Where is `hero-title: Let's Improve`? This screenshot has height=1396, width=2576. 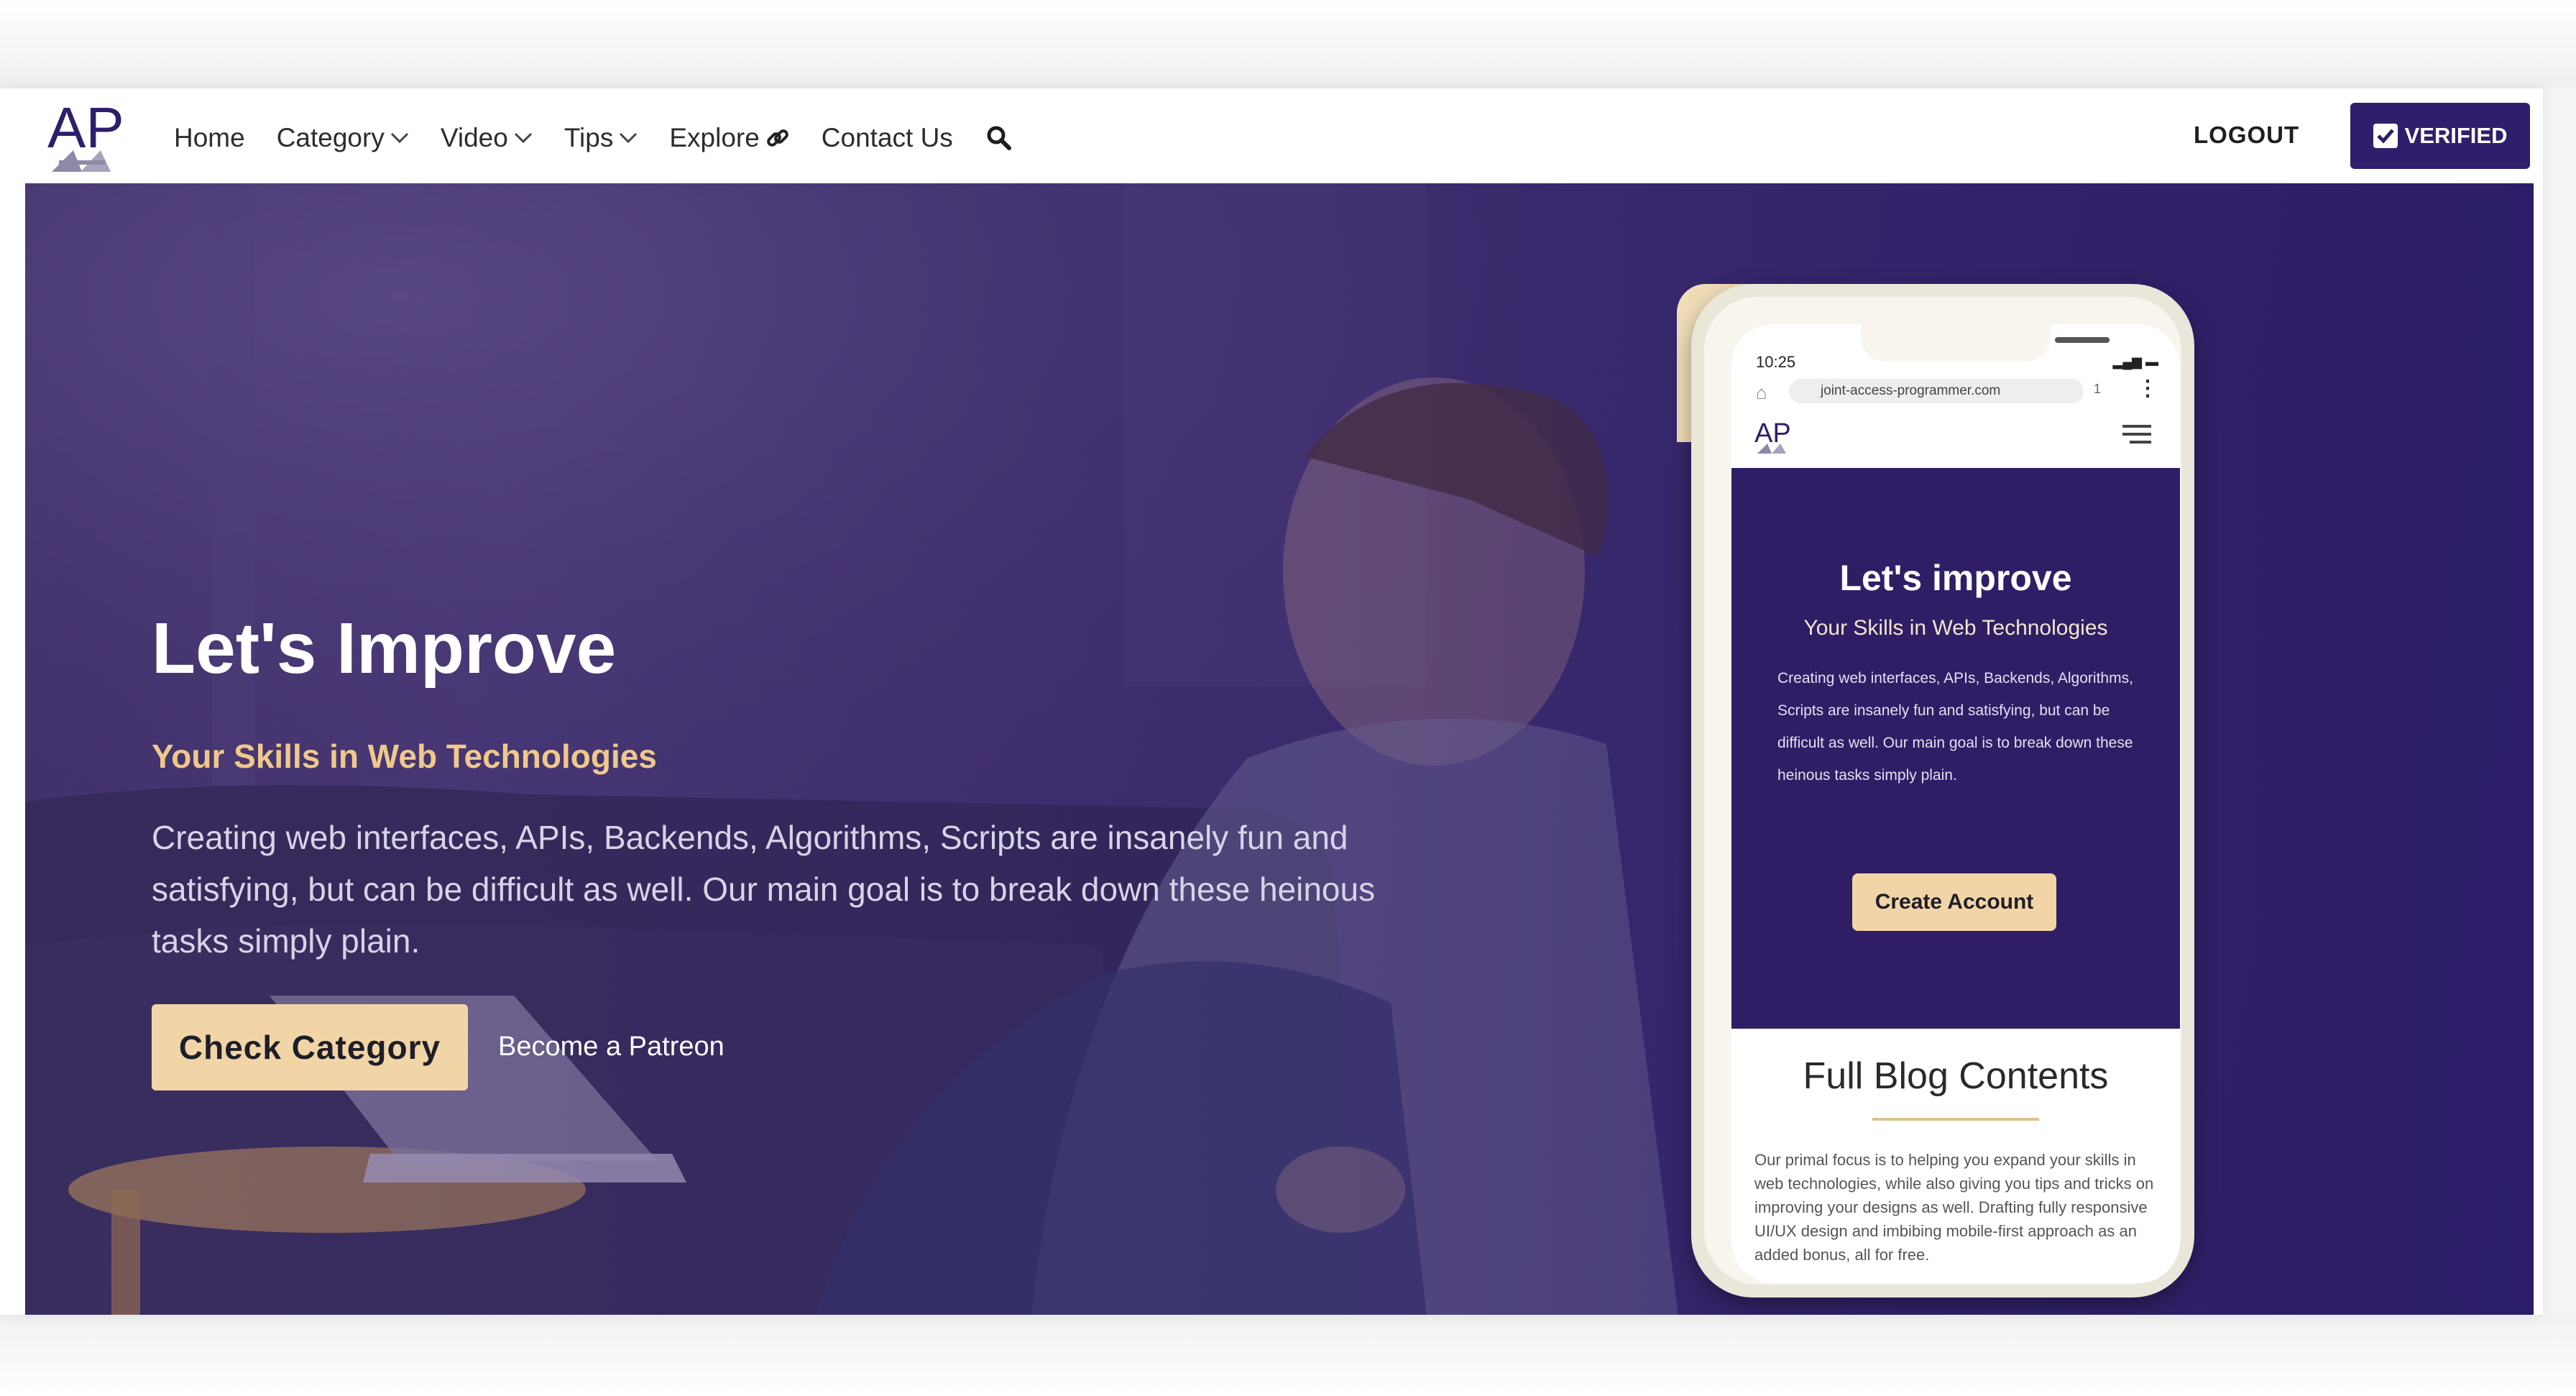 hero-title: Let's Improve is located at coordinates (384, 648).